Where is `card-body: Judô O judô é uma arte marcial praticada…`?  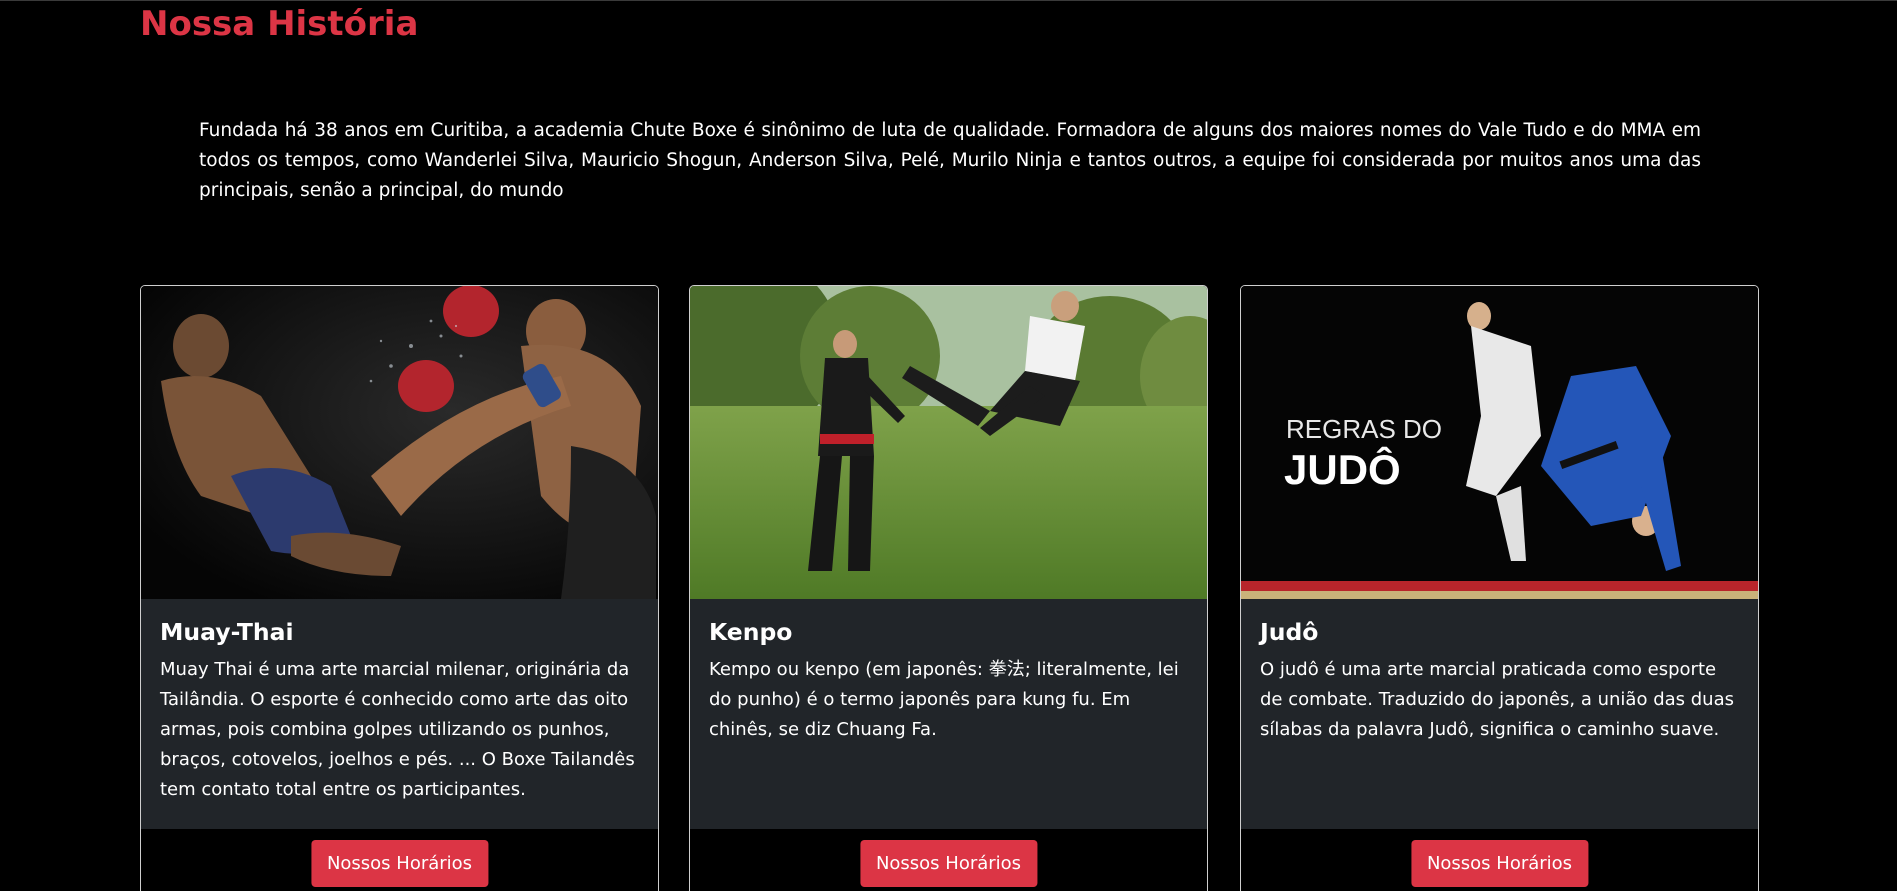 card-body: Judô O judô é uma arte marcial praticada… is located at coordinates (1499, 714).